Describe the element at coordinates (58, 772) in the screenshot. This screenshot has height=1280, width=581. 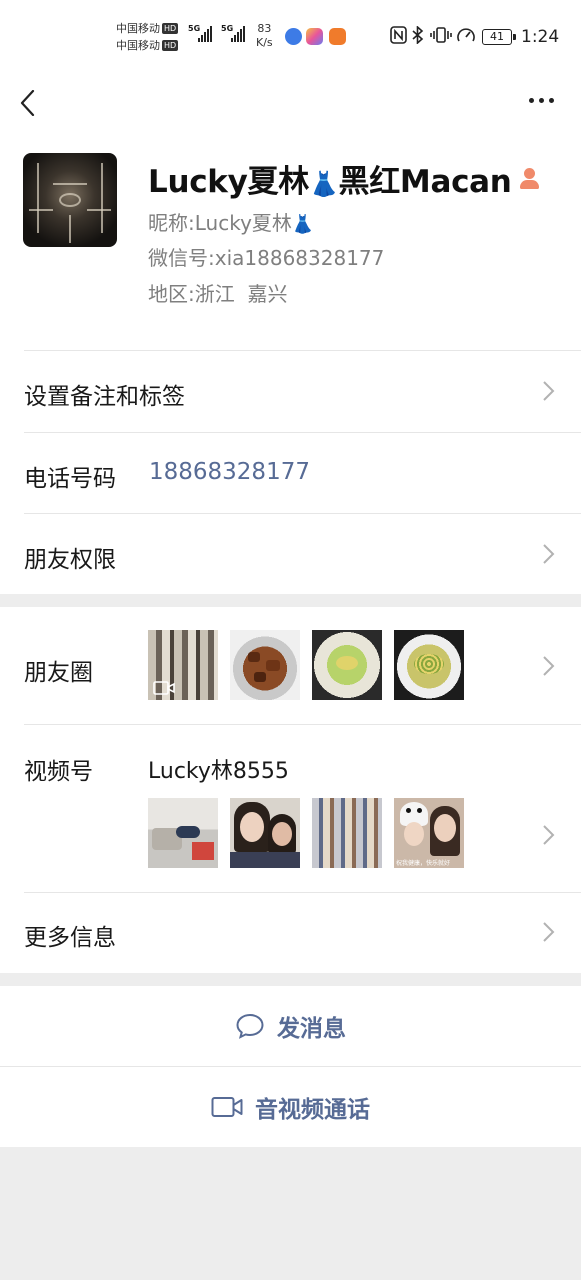
I see `channels-label: 视频号` at that location.